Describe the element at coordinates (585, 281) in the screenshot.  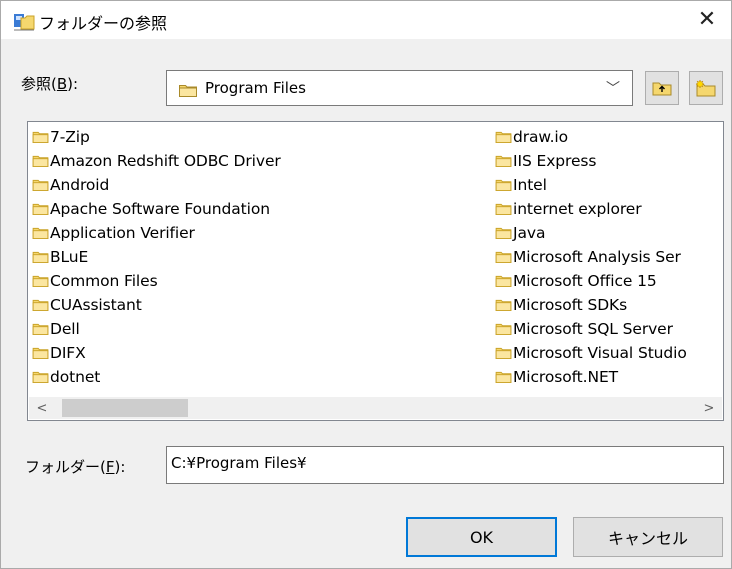
I see `folder-list-item-label: Microsoft Office 15` at that location.